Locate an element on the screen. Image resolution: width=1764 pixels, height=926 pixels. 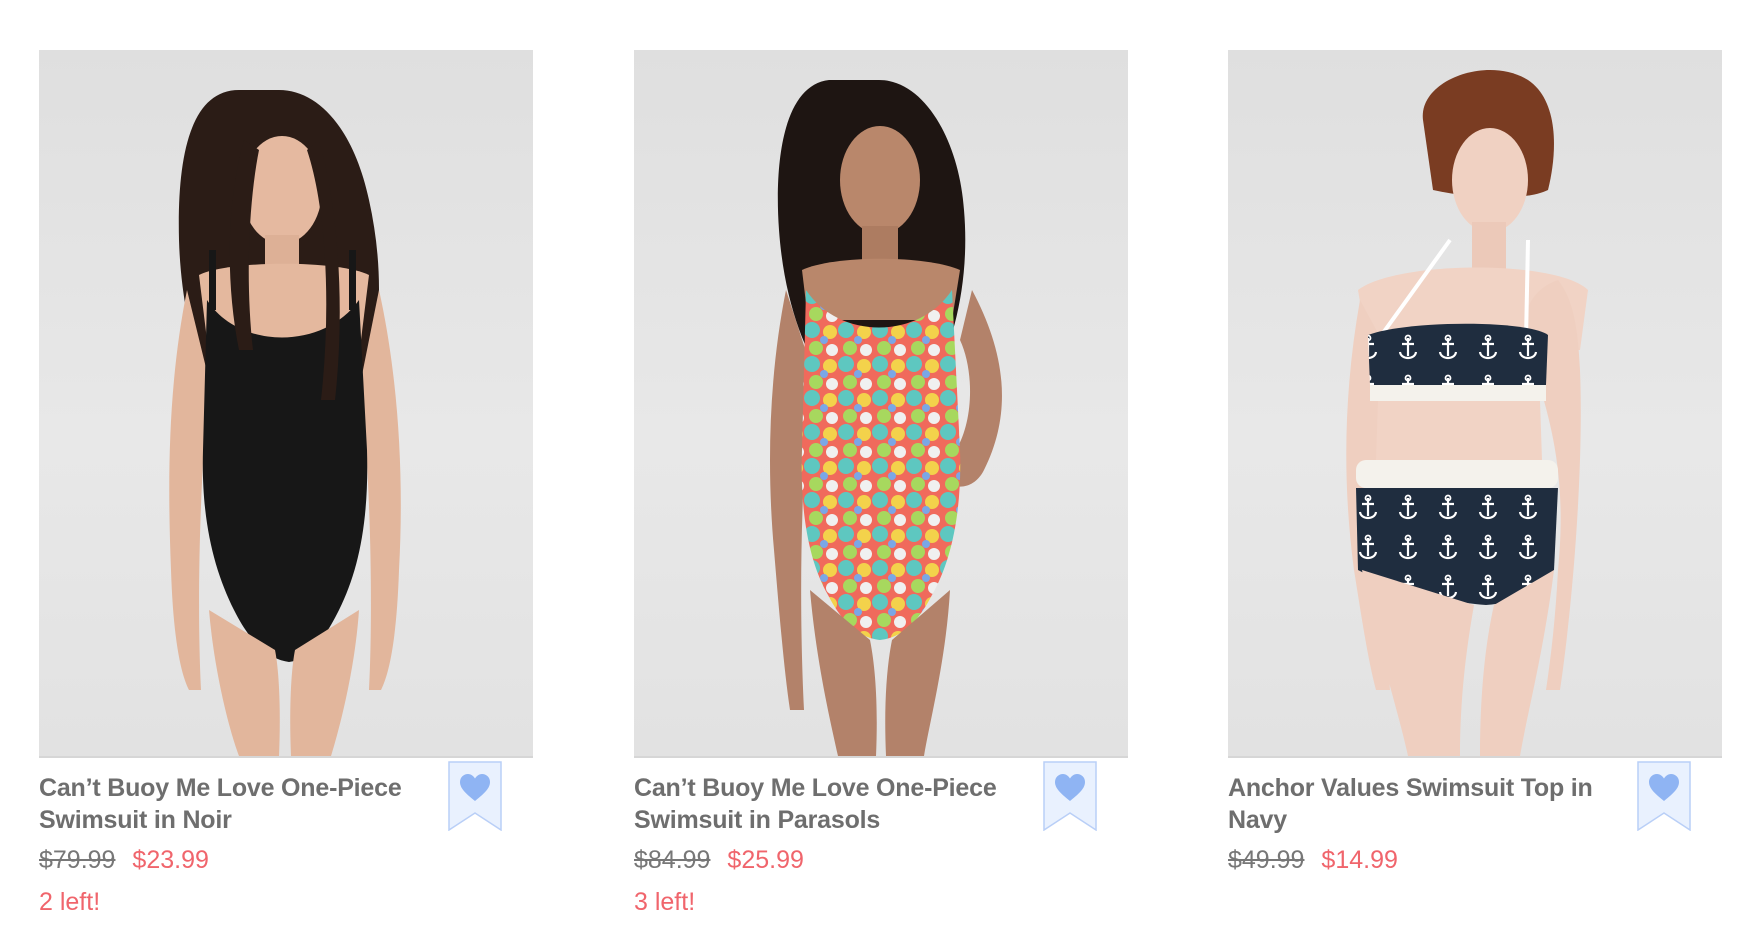
sale-price: $23.99 is located at coordinates (170, 860).